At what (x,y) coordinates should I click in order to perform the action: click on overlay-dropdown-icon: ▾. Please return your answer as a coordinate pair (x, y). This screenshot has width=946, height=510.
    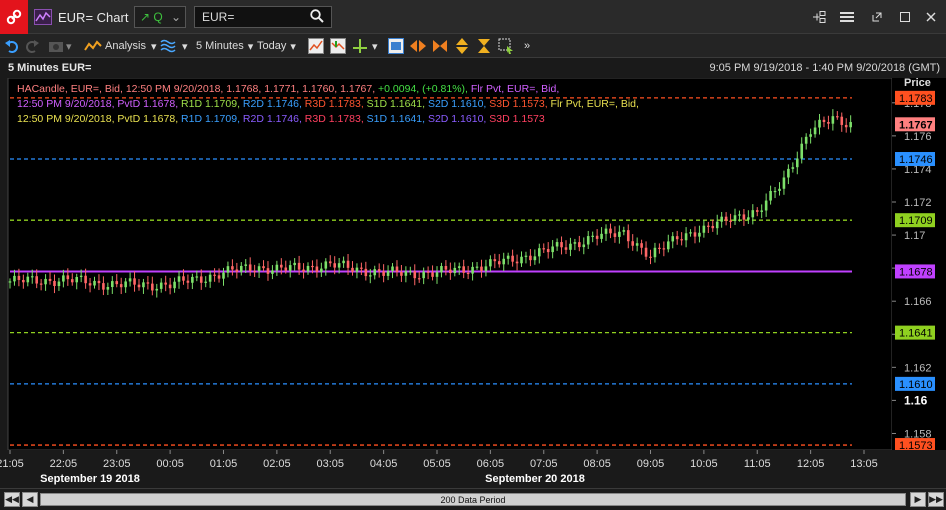
    Looking at the image, I should click on (185, 46).